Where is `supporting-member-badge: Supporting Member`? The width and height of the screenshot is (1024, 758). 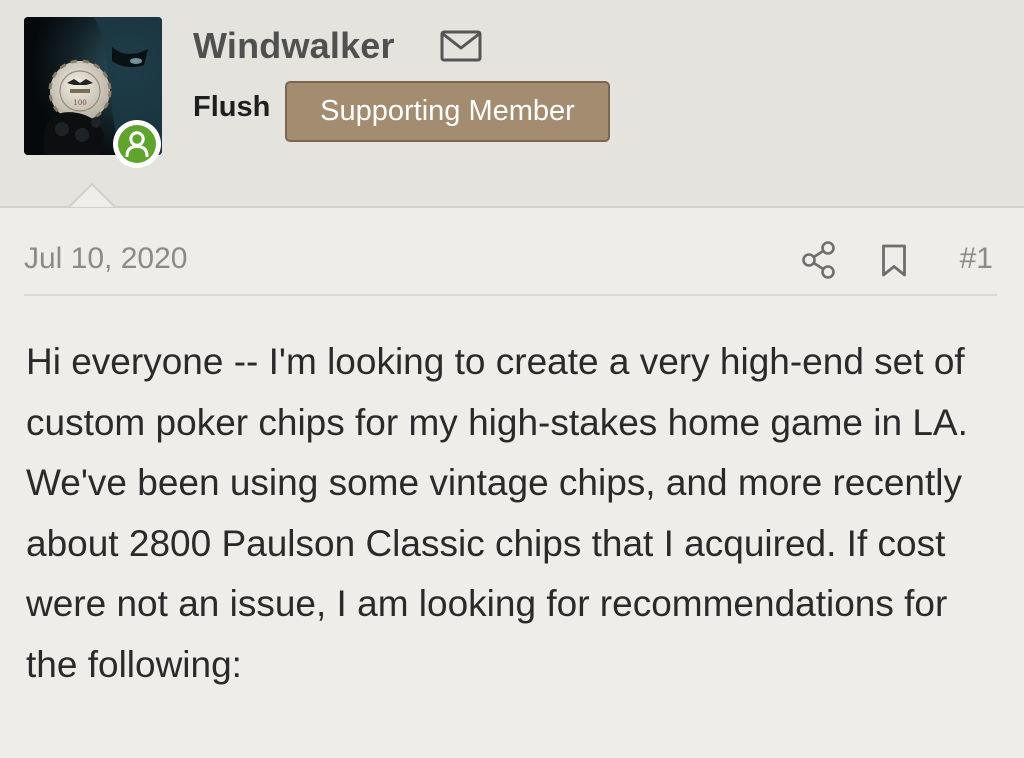 supporting-member-badge: Supporting Member is located at coordinates (447, 111).